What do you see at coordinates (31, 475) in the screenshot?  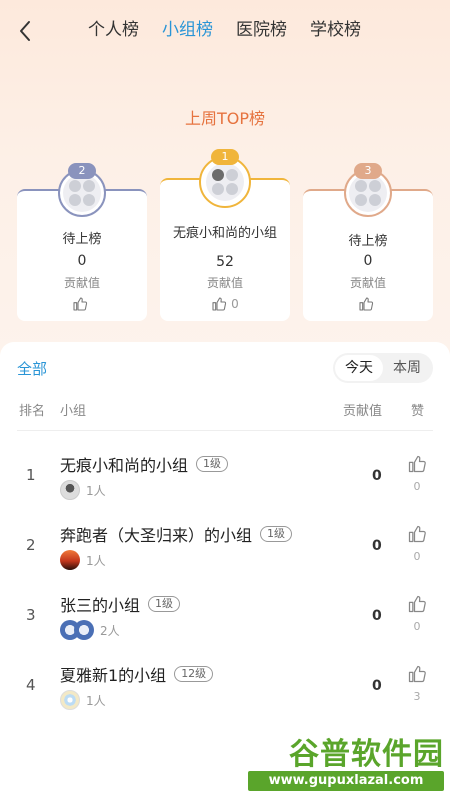 I see `row-rank: 1` at bounding box center [31, 475].